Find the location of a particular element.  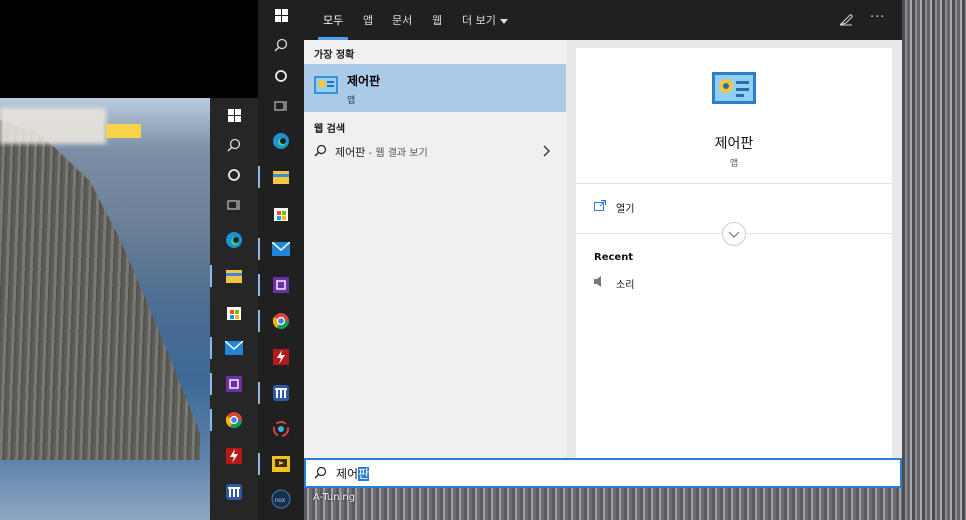

tab-more: 더 보기 is located at coordinates (485, 20).